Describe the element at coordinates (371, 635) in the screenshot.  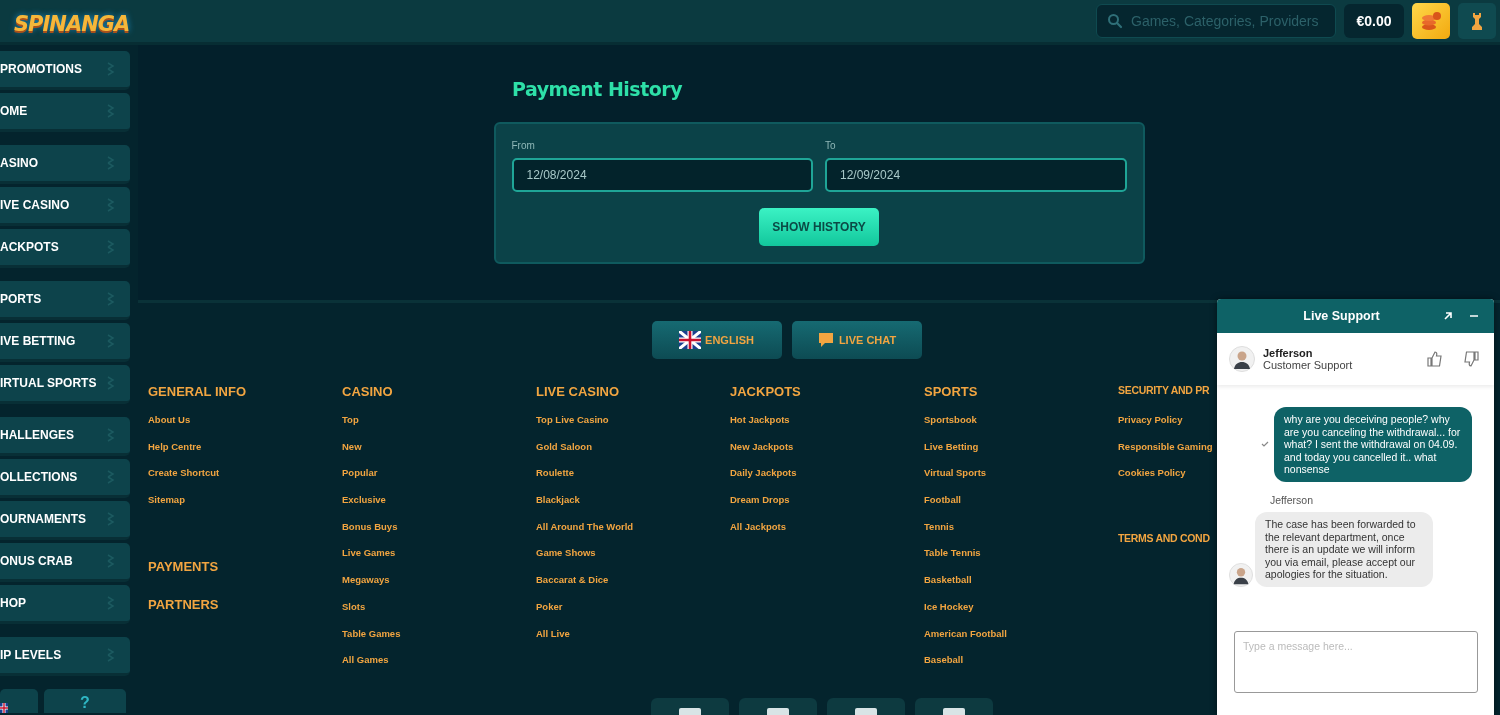
I see `footer-link: Table Games` at that location.